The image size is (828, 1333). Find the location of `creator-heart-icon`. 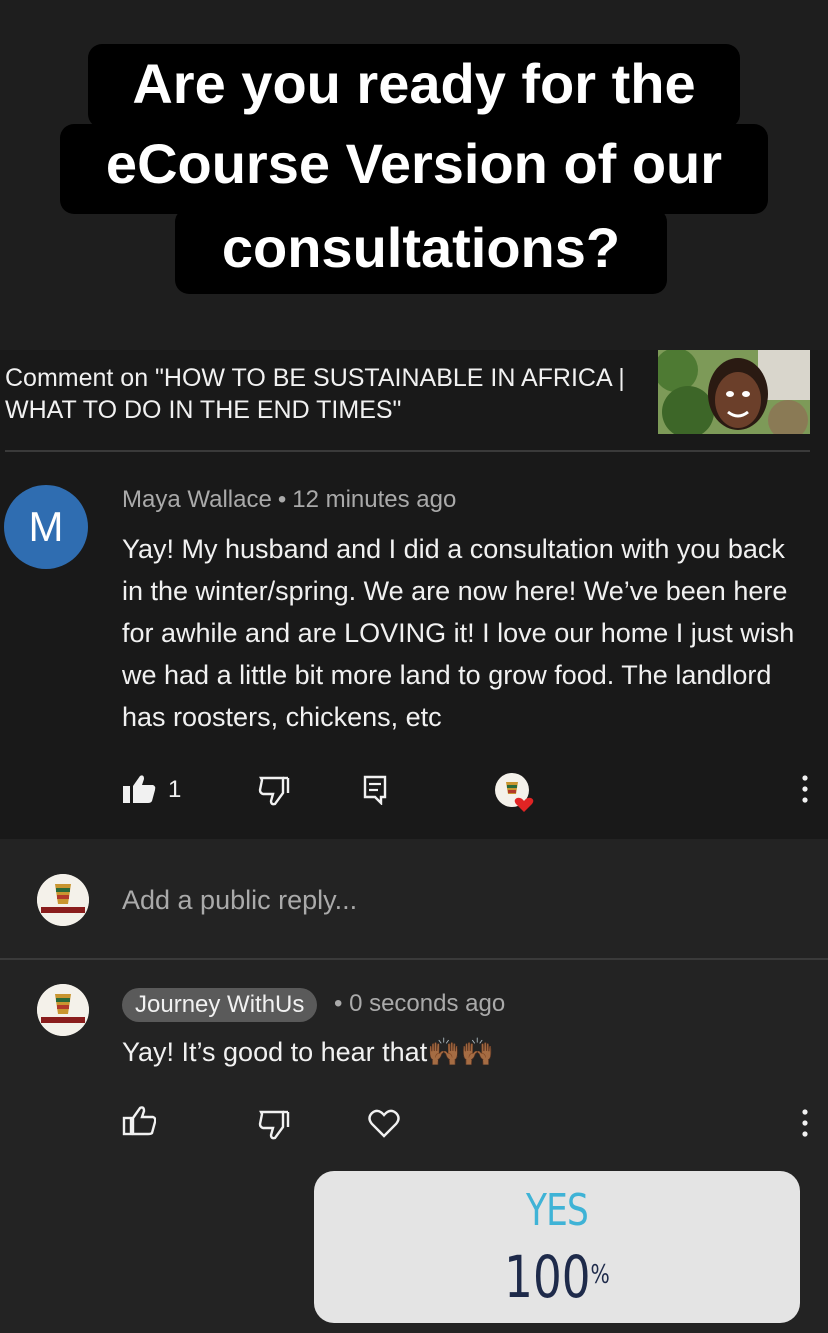

creator-heart-icon is located at coordinates (514, 792).